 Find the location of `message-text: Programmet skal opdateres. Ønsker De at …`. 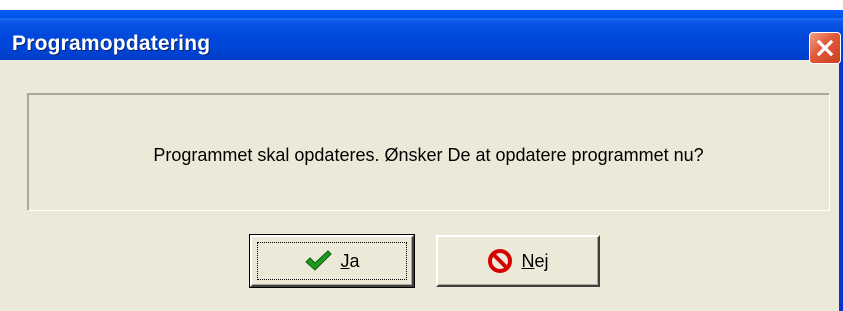

message-text: Programmet skal opdateres. Ønsker De at … is located at coordinates (428, 155).